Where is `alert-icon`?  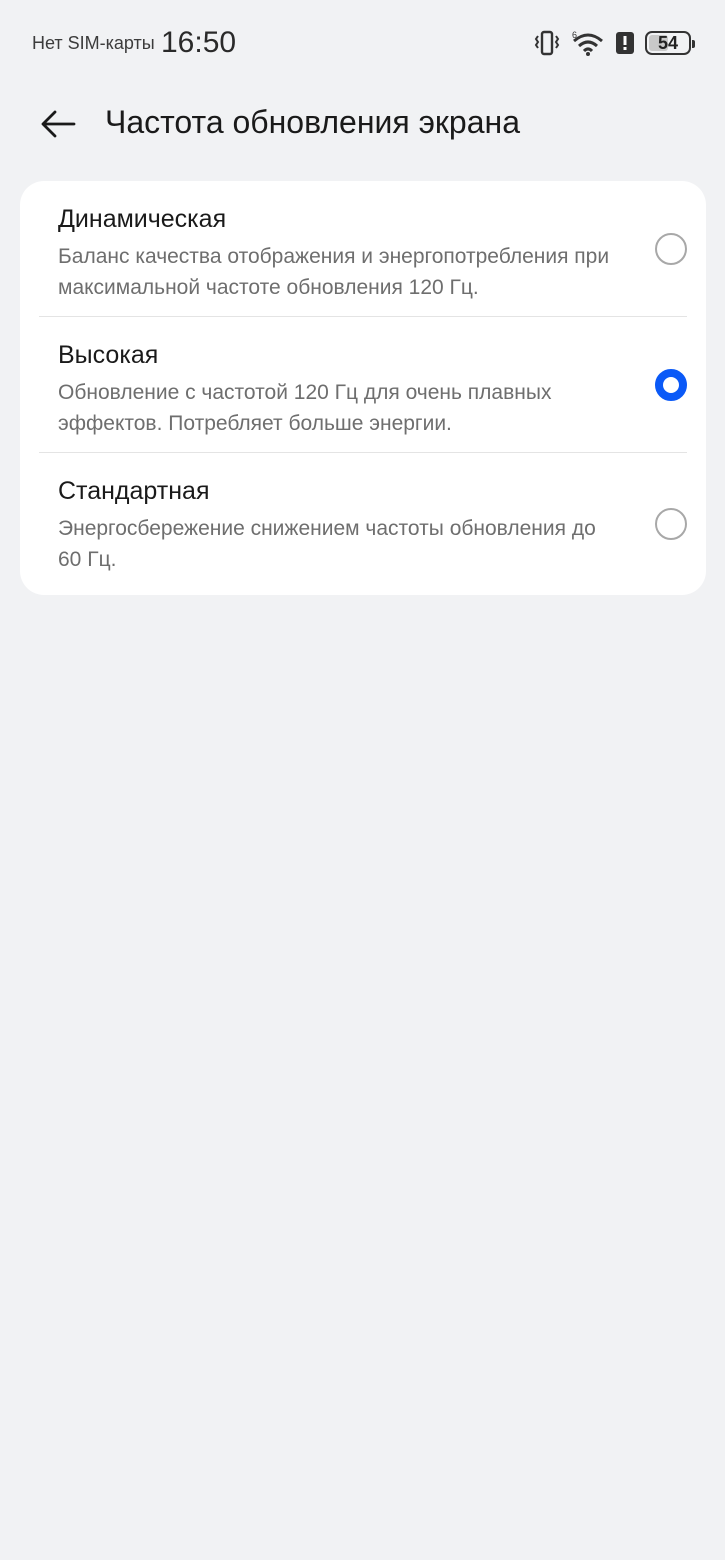 alert-icon is located at coordinates (625, 43).